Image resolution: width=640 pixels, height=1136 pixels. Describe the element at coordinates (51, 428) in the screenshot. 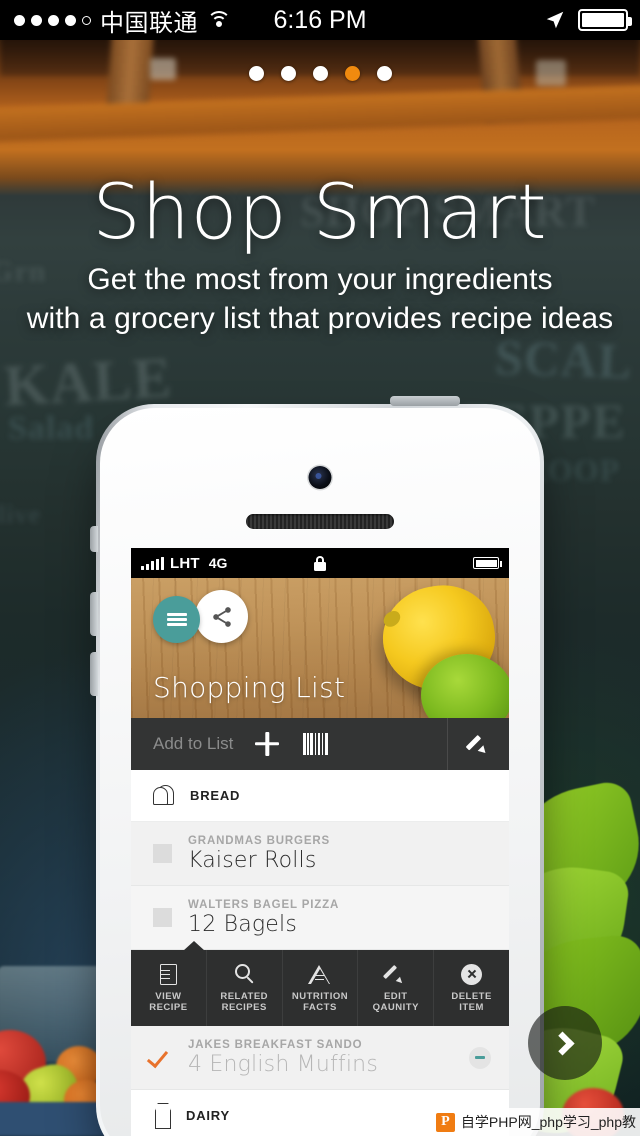

I see `chalk-word: Salad` at that location.